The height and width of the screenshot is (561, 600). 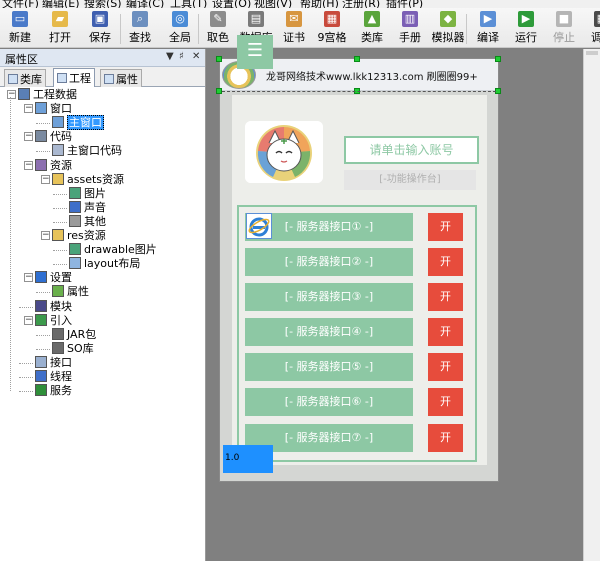 What do you see at coordinates (53, 377) in the screenshot?
I see `tree-item: 线程` at bounding box center [53, 377].